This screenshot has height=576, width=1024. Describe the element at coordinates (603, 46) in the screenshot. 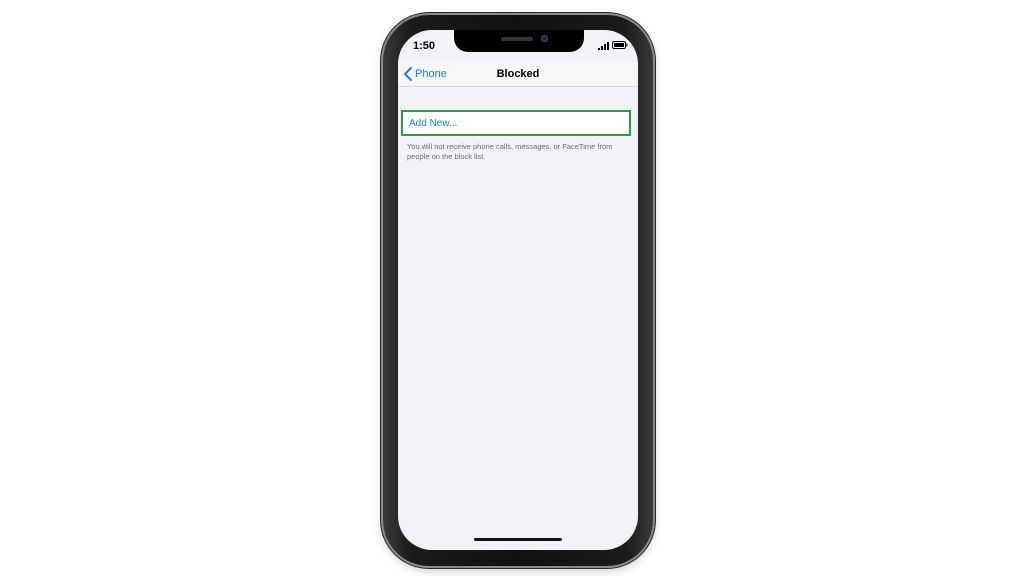

I see `cellular-signal-icon` at that location.